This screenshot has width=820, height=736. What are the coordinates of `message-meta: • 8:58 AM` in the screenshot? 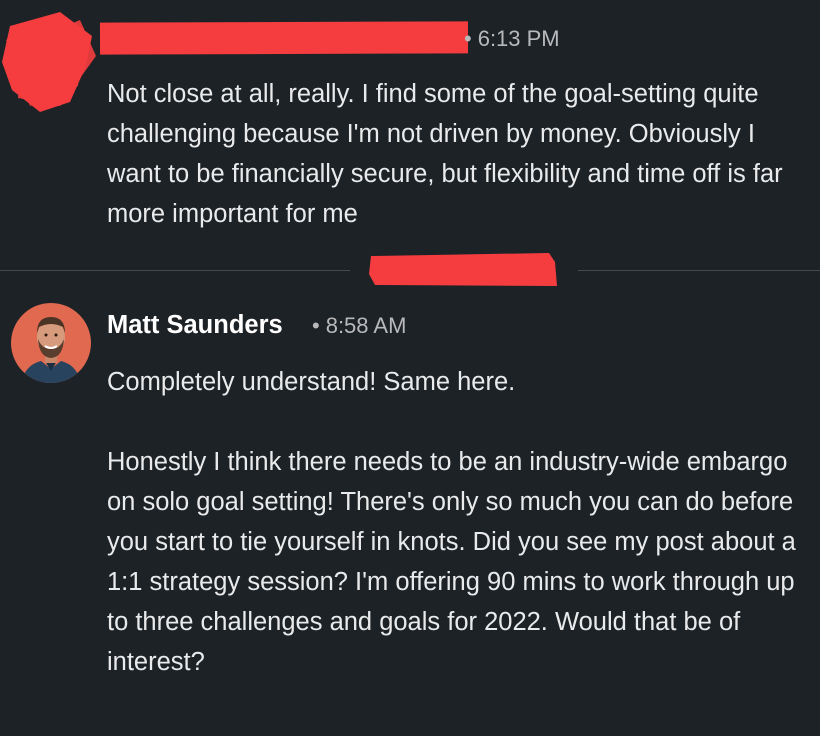 It's located at (359, 326).